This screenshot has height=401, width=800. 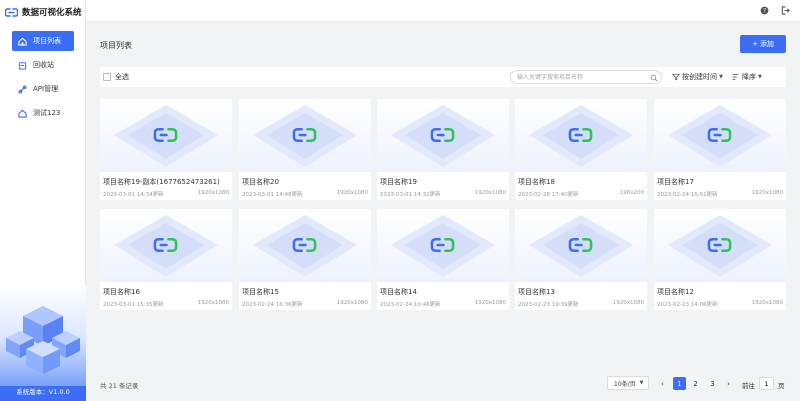 What do you see at coordinates (582, 77) in the screenshot?
I see `search-input` at bounding box center [582, 77].